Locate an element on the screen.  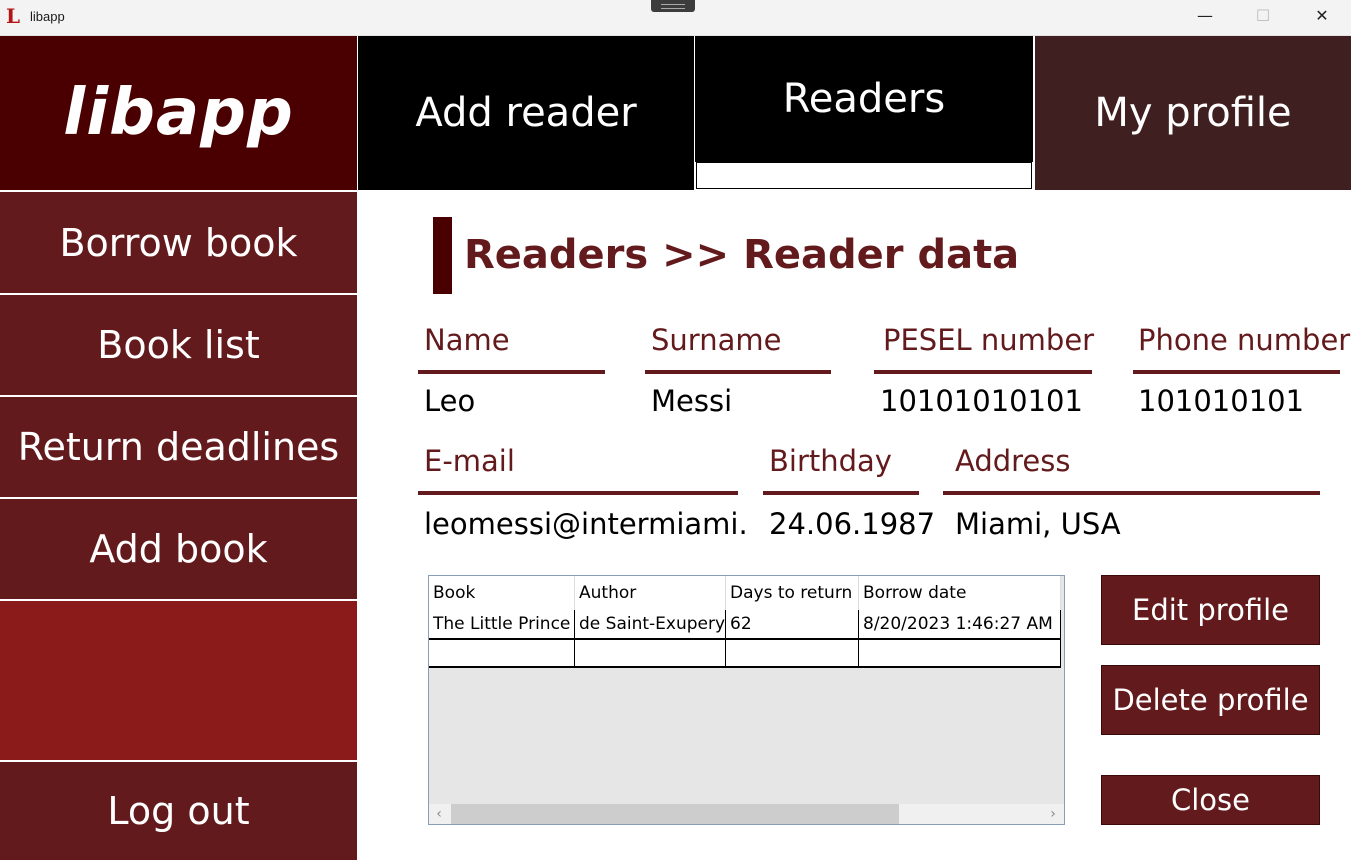
sidebar-item-borrow-book: Borrow book is located at coordinates (178, 242).